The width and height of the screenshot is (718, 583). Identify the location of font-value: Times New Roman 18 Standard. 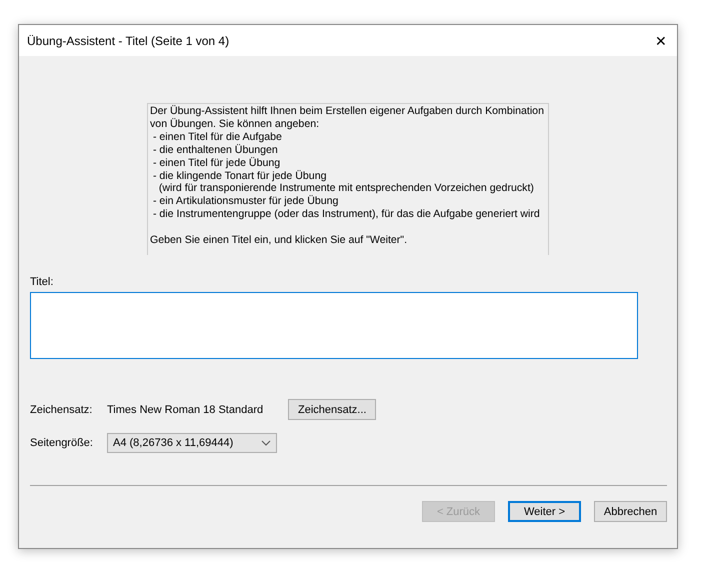
(185, 410).